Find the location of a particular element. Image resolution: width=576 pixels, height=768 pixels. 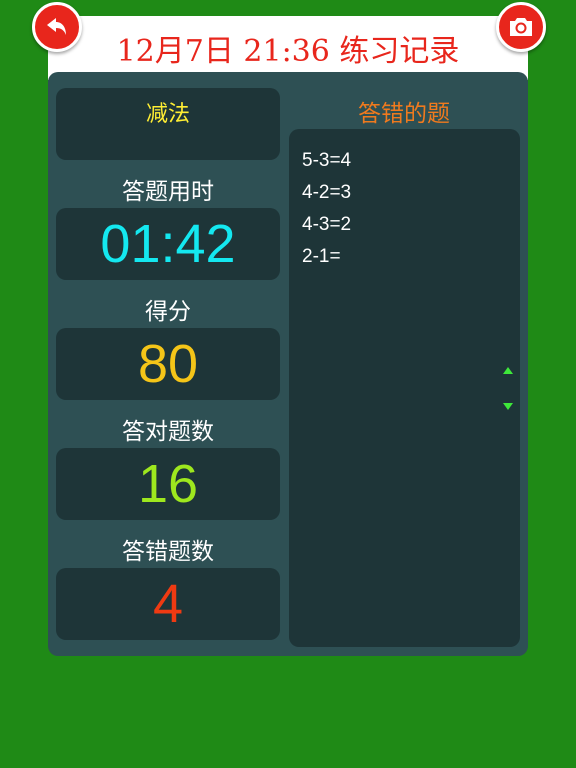

wrong-questions-title: 答错的题 is located at coordinates (404, 114).